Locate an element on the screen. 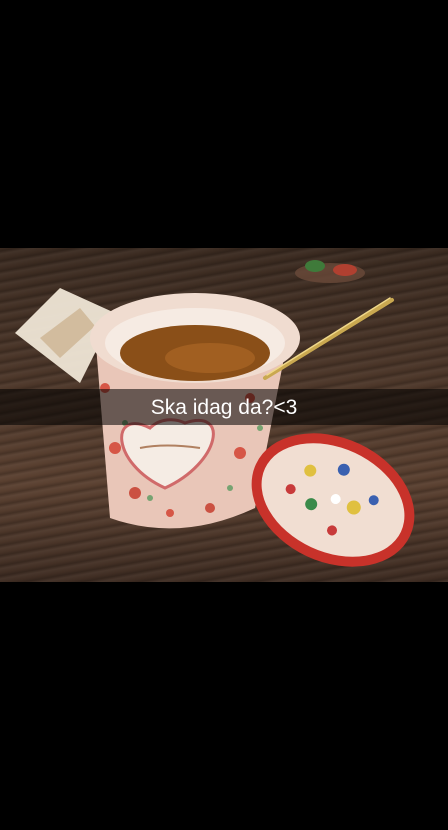  caption-bar: Ska idag da?<3 is located at coordinates (224, 407).